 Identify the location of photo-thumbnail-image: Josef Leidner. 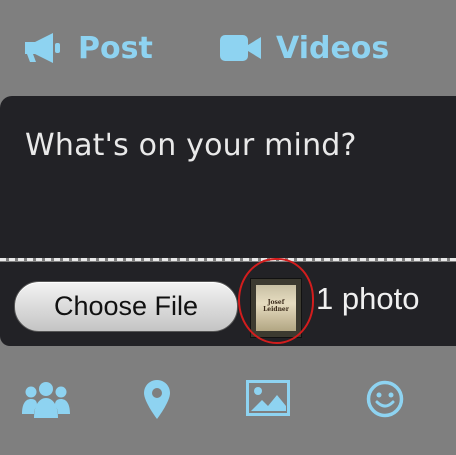
(276, 308).